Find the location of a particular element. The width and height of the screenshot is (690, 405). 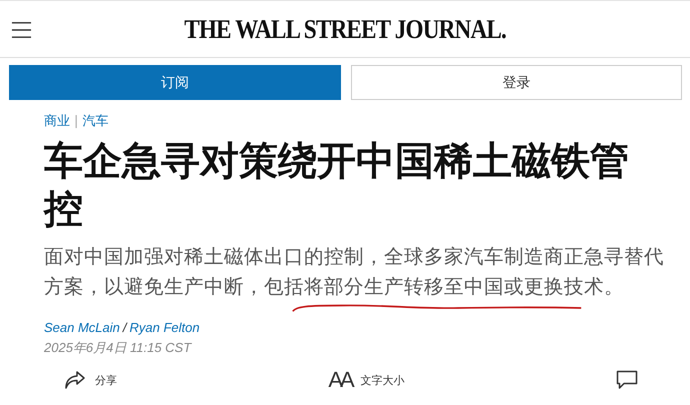

subscribe-button: 订阅 is located at coordinates (174, 82).